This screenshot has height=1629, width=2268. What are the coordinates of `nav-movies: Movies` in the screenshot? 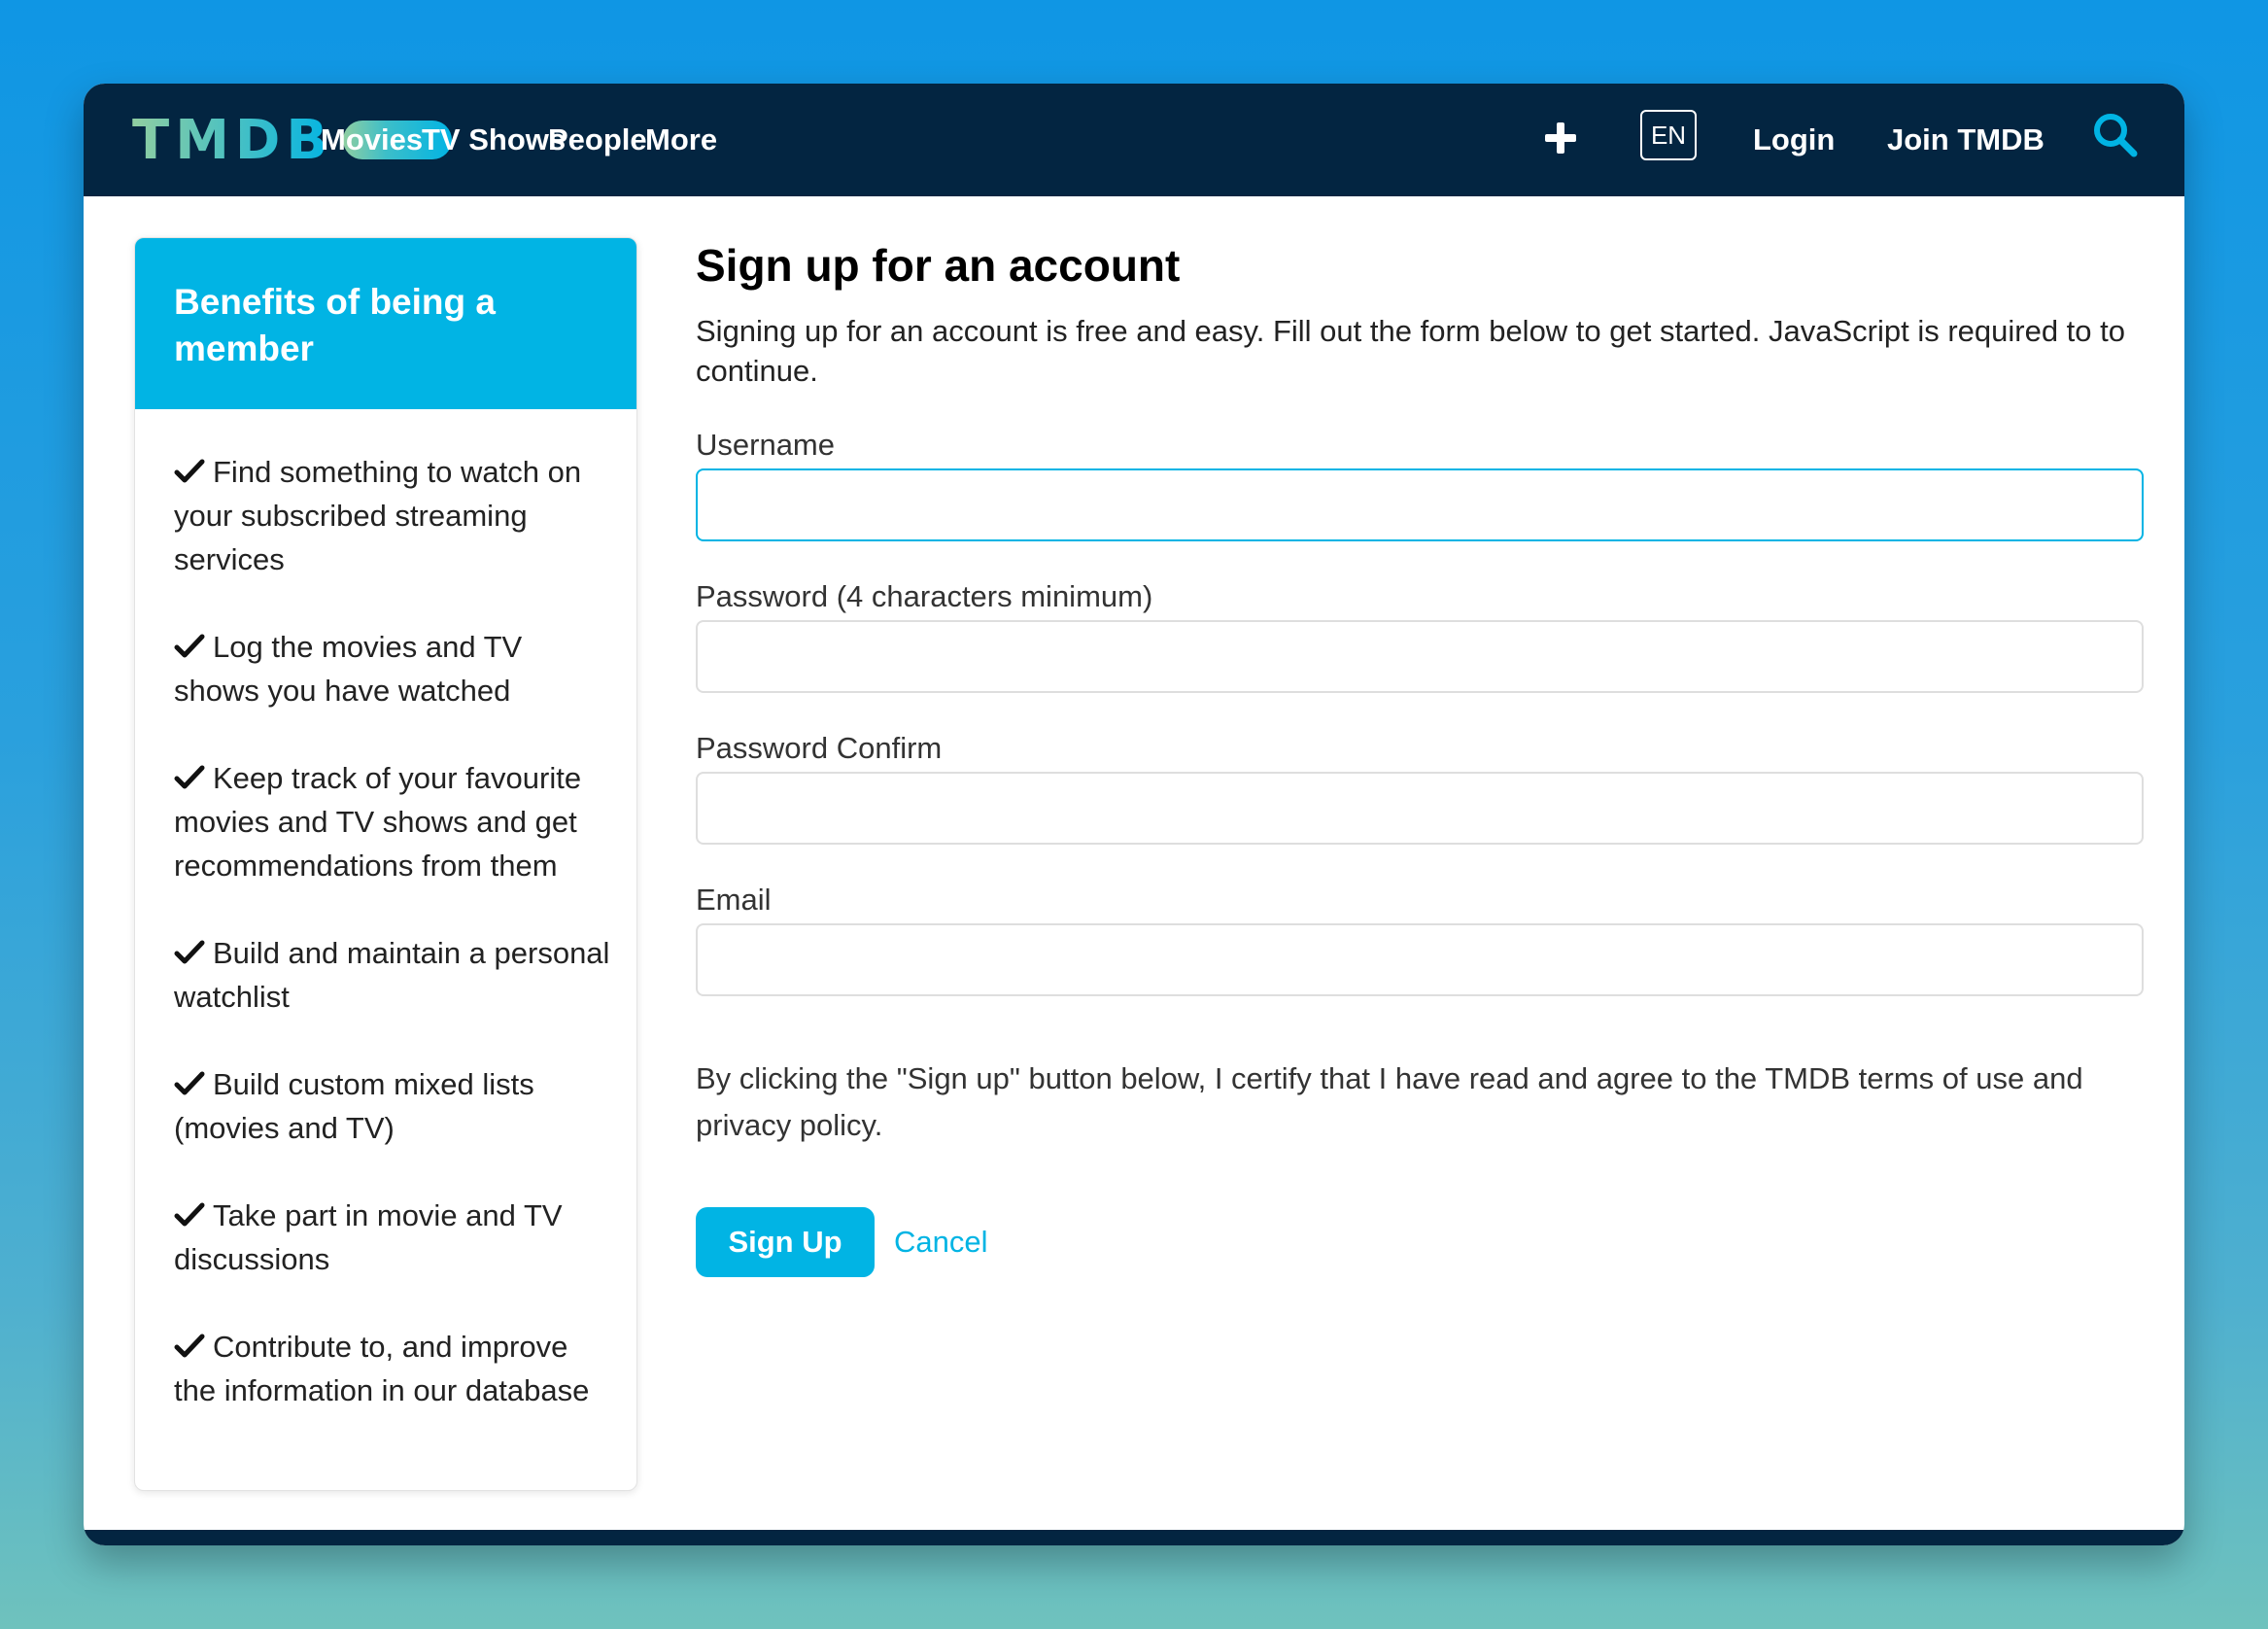 It's located at (372, 140).